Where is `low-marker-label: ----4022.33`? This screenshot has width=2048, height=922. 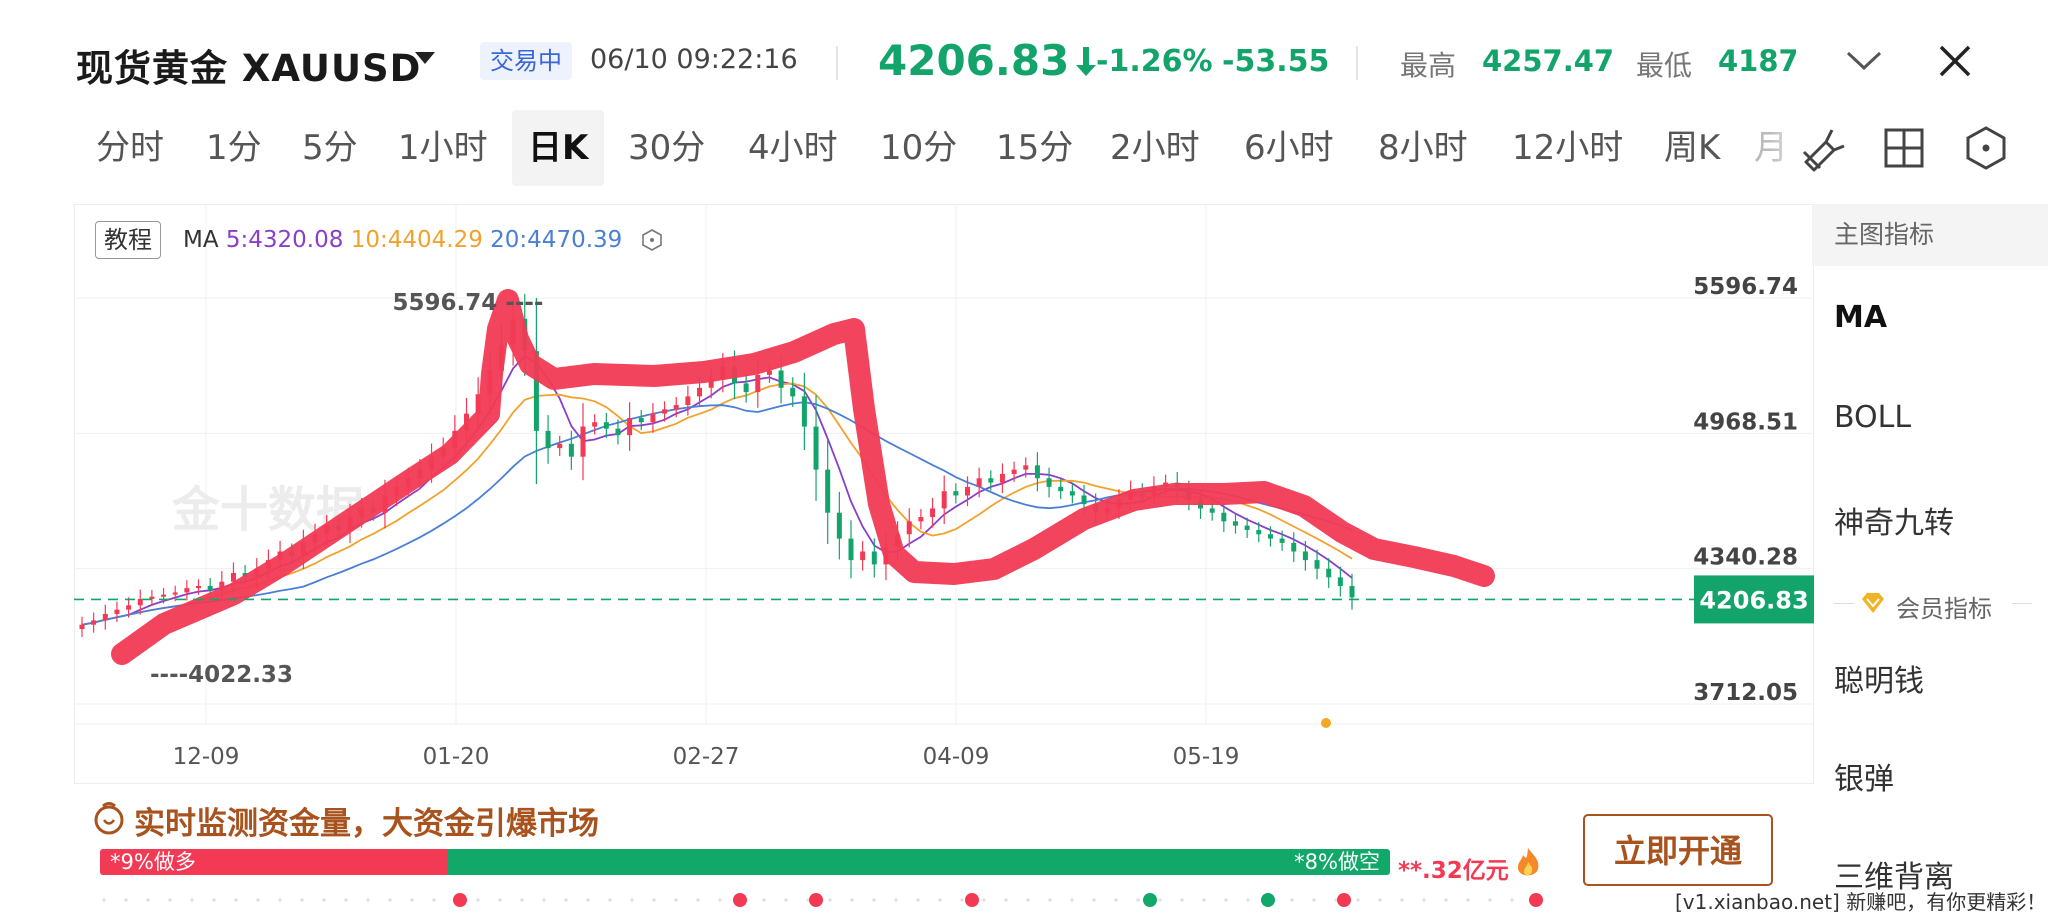 low-marker-label: ----4022.33 is located at coordinates (221, 675).